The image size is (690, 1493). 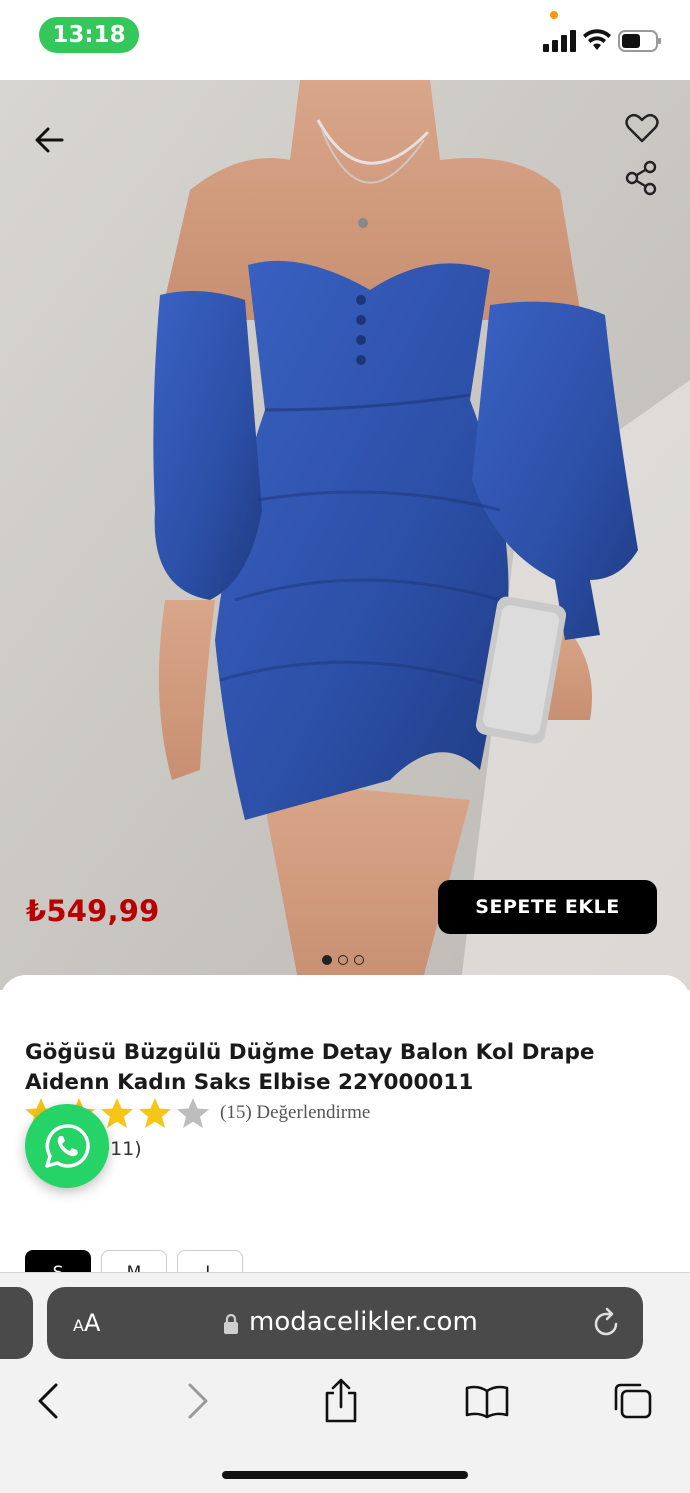 I want to click on share-sheet-icon, so click(x=341, y=1400).